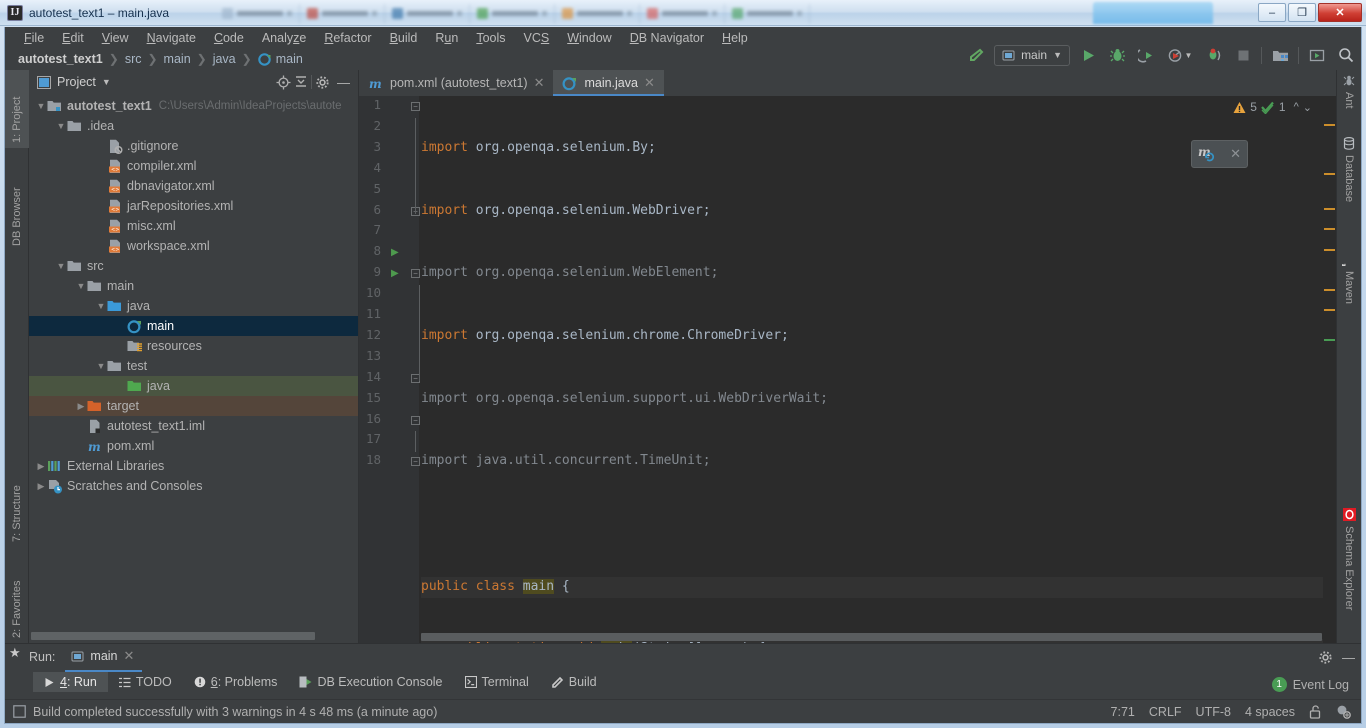 This screenshot has height=728, width=1366. Describe the element at coordinates (193, 426) in the screenshot. I see `tree-node-autotest-text1-iml: autotest_text1.iml` at that location.